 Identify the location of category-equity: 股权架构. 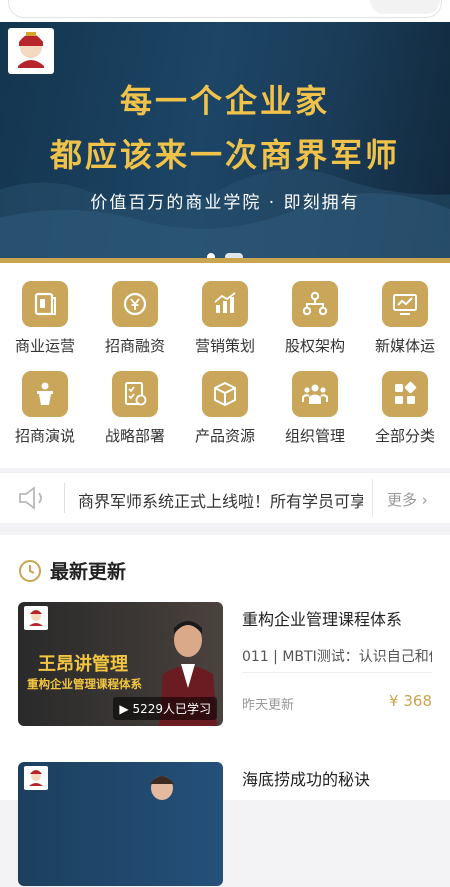
(315, 309).